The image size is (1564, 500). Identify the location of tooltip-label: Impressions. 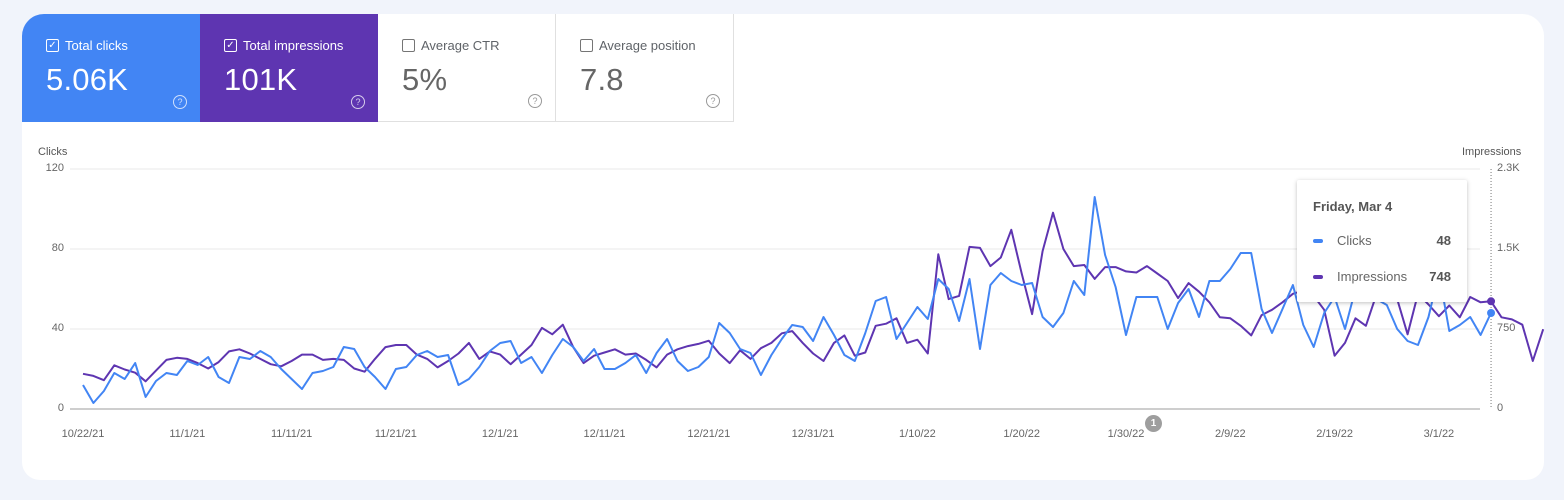
(1372, 276).